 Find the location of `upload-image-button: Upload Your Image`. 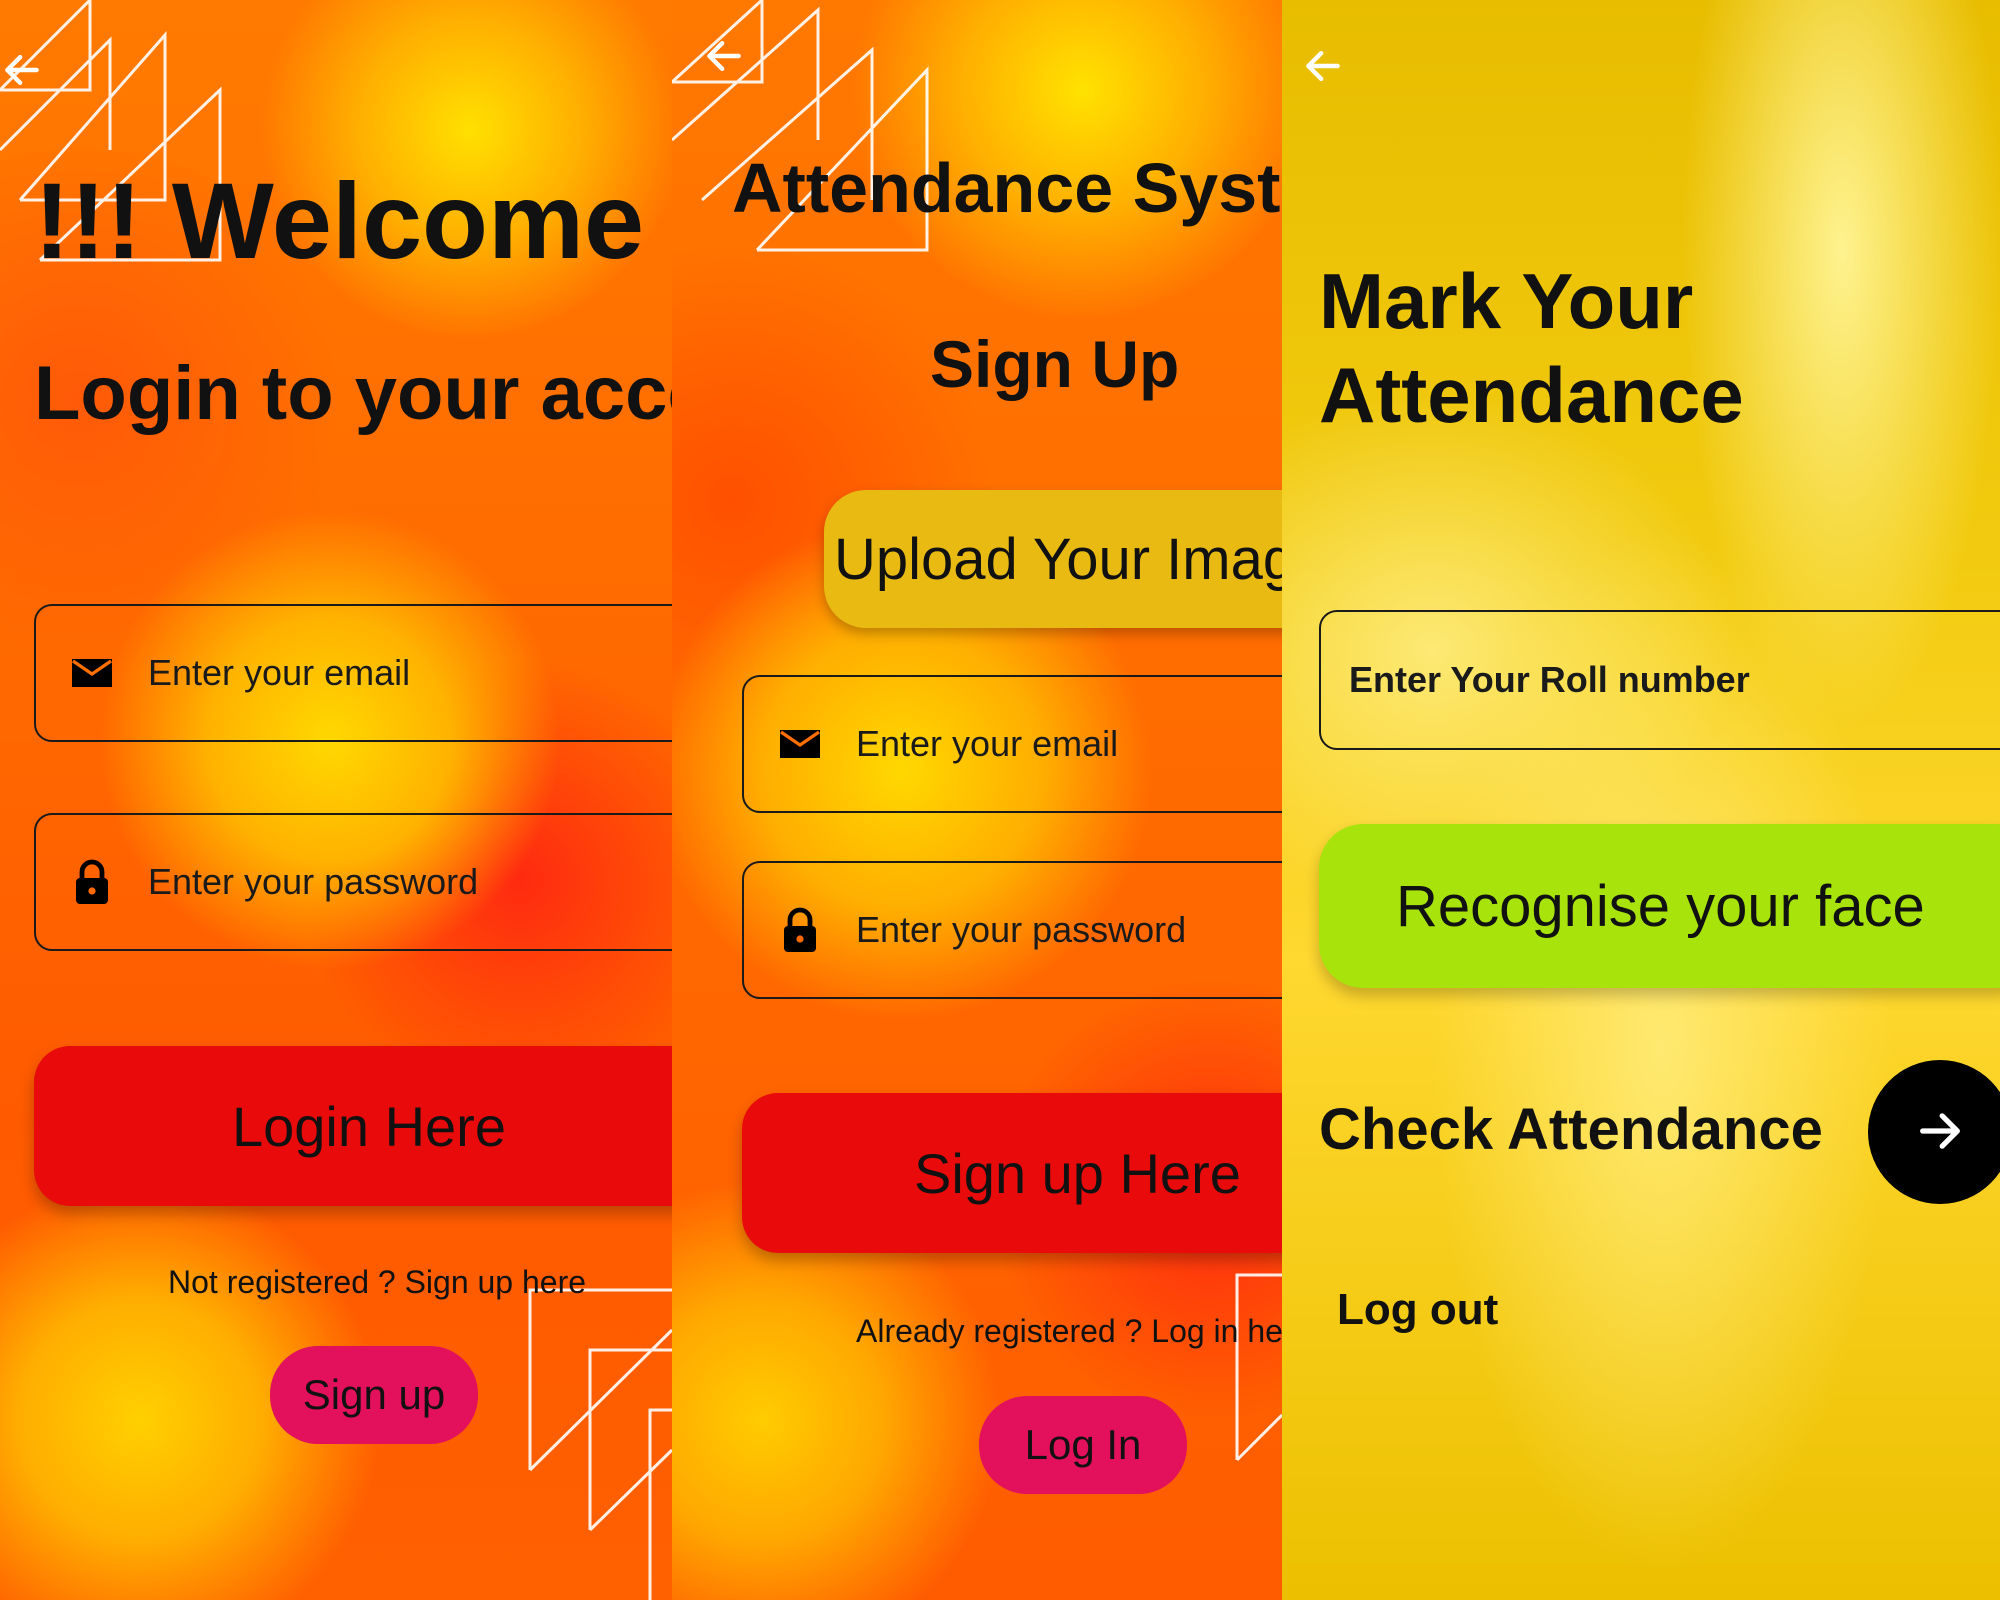

upload-image-button: Upload Your Image is located at coordinates (1053, 559).